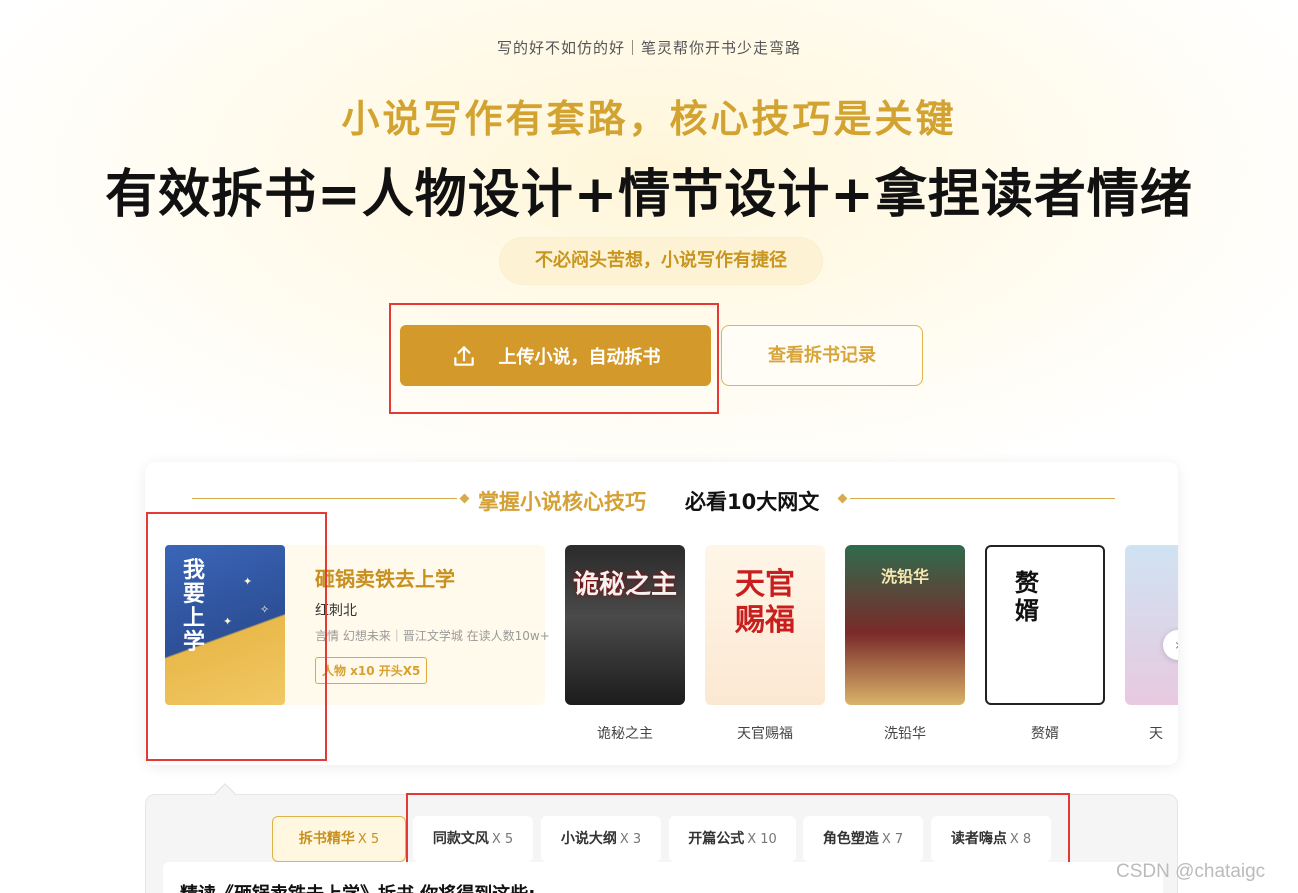 The width and height of the screenshot is (1298, 893). What do you see at coordinates (842, 498) in the screenshot?
I see `section-diamond-right` at bounding box center [842, 498].